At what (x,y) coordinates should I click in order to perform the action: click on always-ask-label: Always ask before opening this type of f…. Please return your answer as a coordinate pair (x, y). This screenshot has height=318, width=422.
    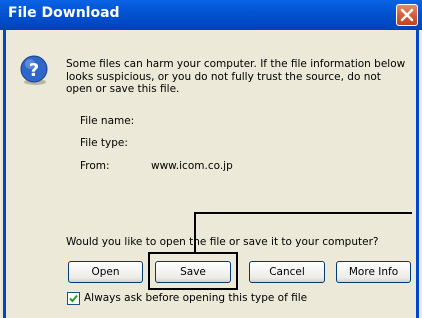
    Looking at the image, I should click on (196, 298).